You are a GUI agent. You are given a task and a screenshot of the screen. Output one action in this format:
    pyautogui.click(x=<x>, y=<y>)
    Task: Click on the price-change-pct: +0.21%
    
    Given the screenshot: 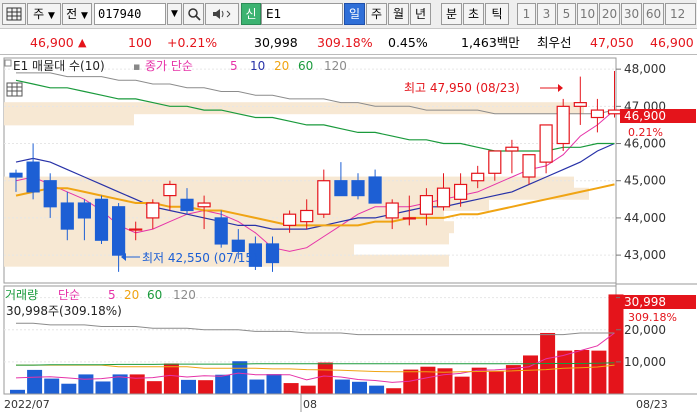 What is the action you would take?
    pyautogui.click(x=192, y=42)
    